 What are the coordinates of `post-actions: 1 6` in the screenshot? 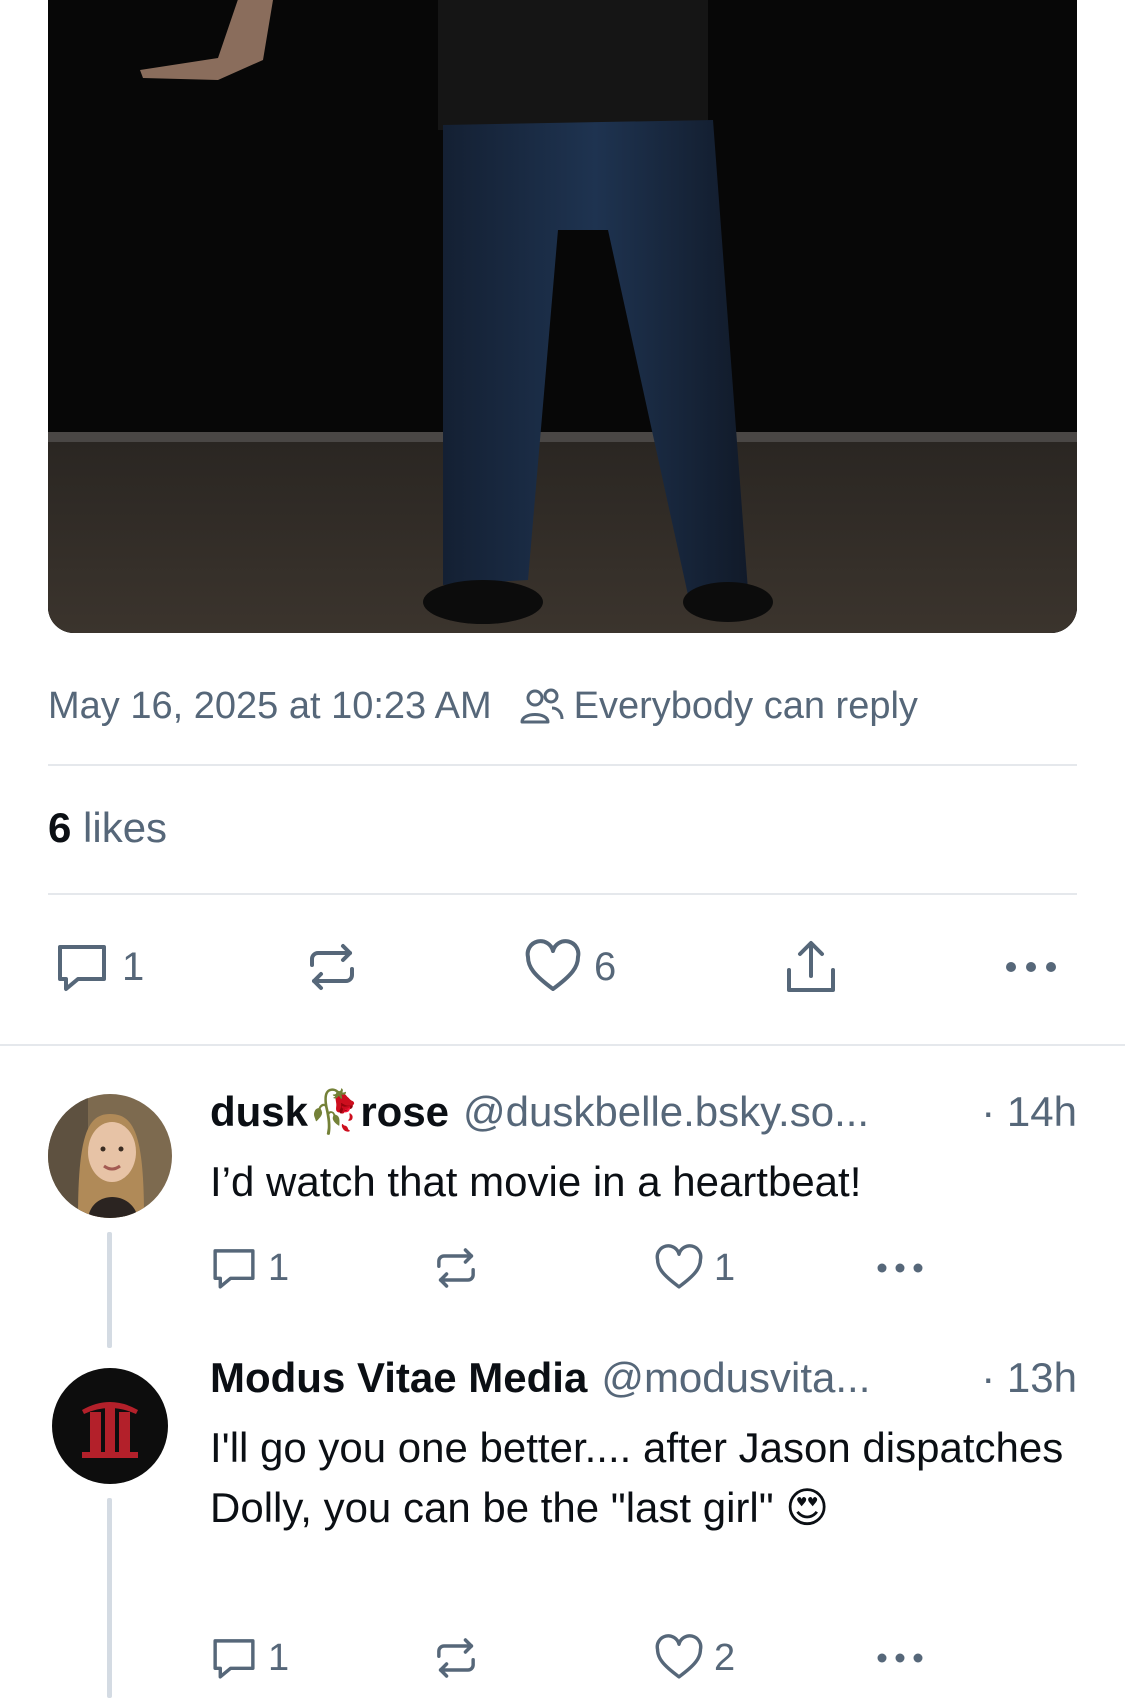 It's located at (562, 967).